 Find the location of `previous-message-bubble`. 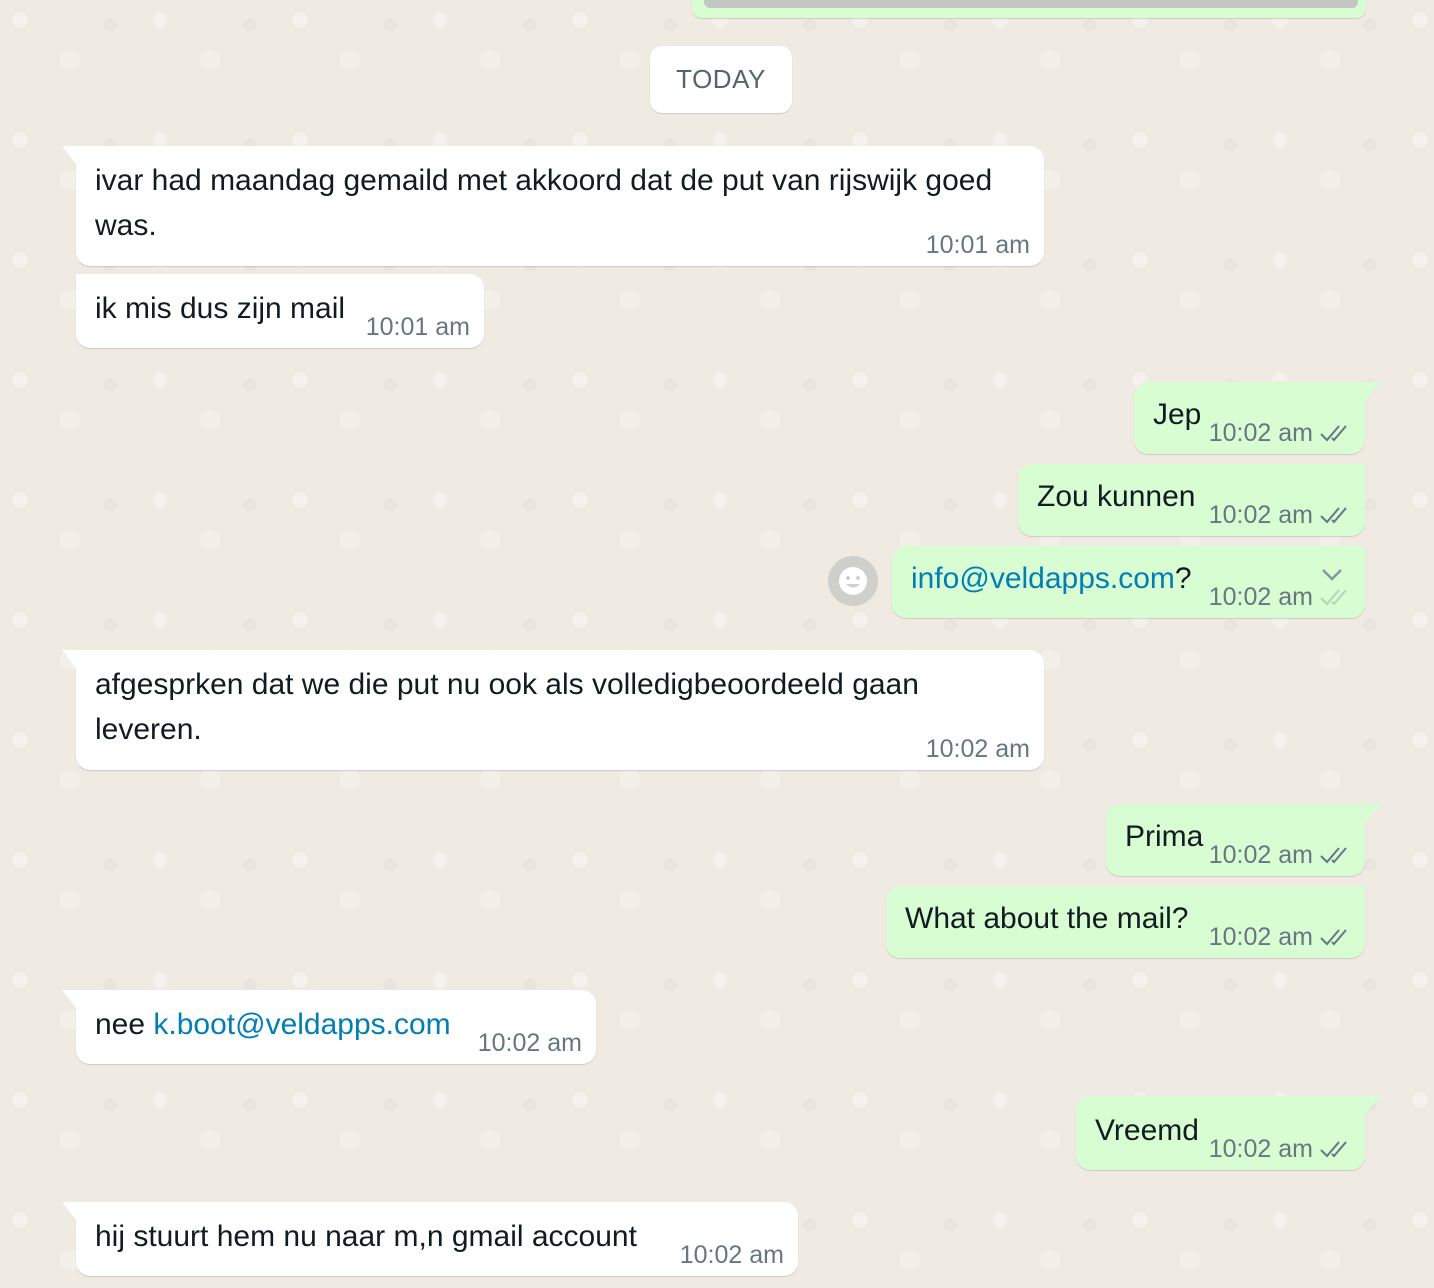

previous-message-bubble is located at coordinates (1029, 9).